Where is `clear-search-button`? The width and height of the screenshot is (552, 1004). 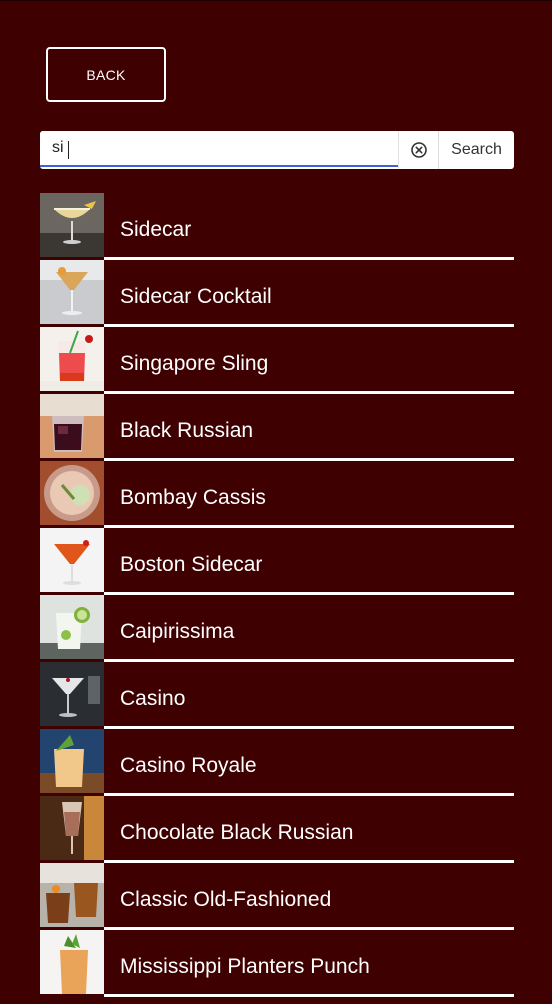 clear-search-button is located at coordinates (418, 150).